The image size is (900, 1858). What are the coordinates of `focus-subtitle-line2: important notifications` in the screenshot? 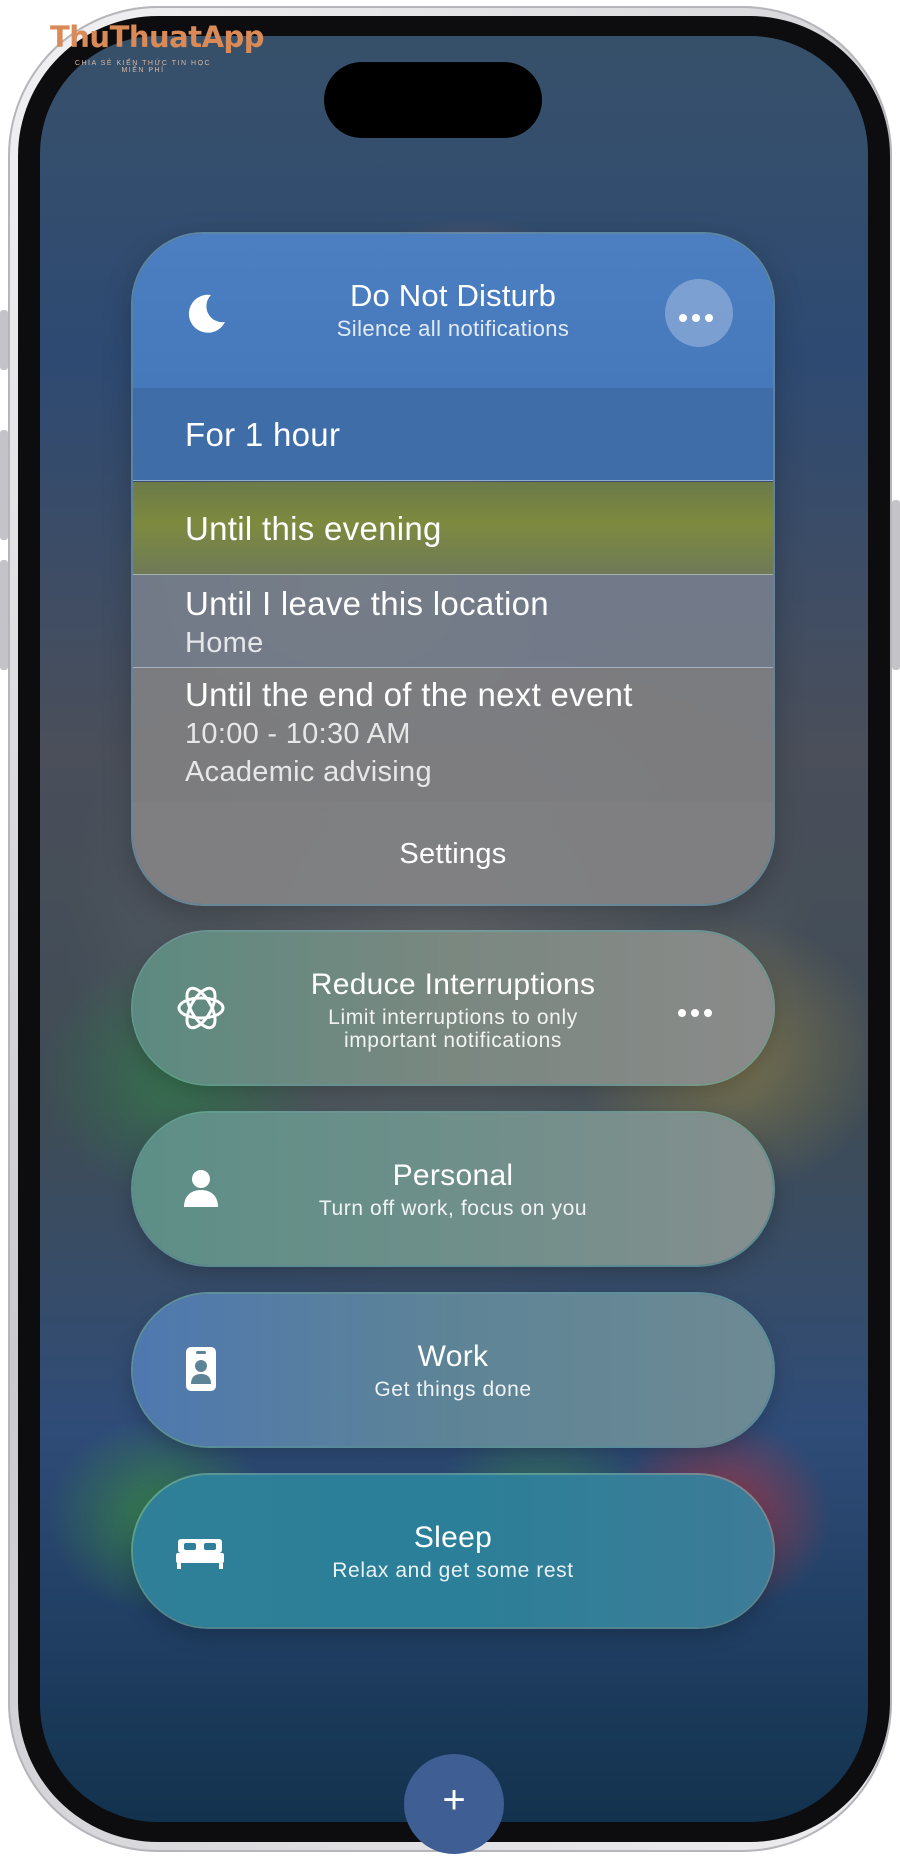 It's located at (453, 1040).